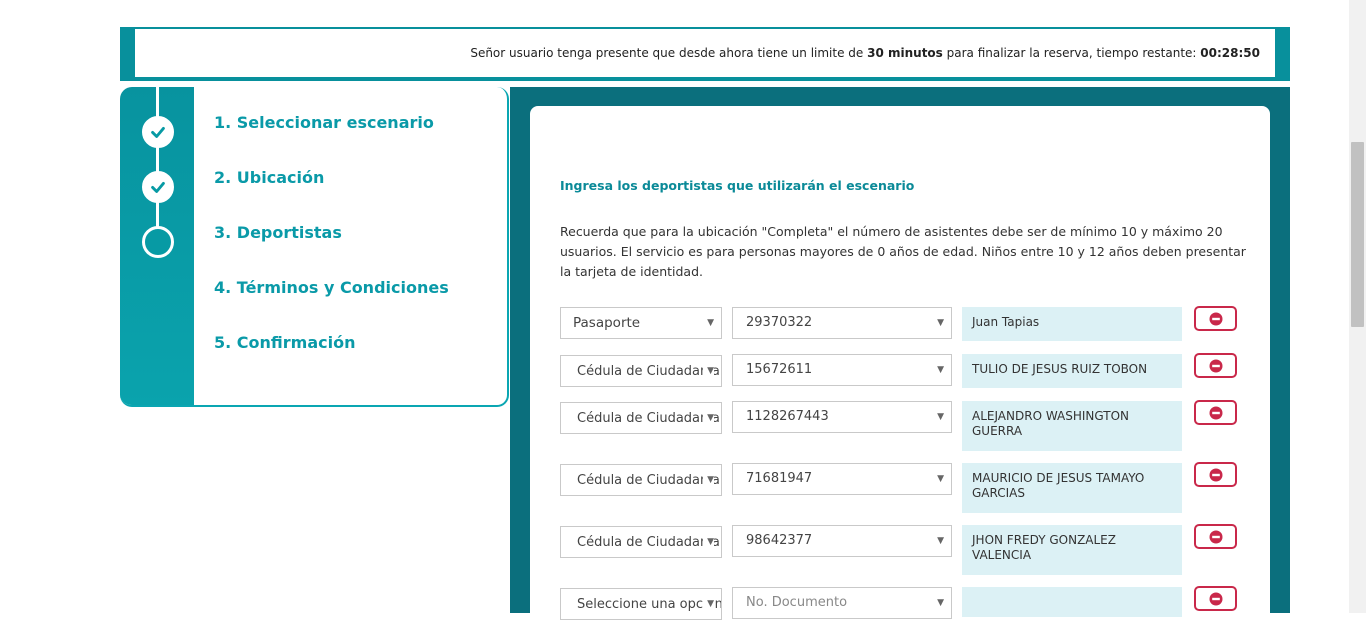  What do you see at coordinates (607, 323) in the screenshot?
I see `doc-type-value: Pasaporte` at bounding box center [607, 323].